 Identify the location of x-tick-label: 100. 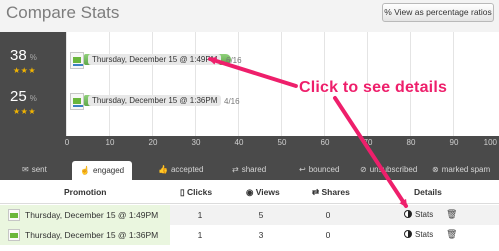
(490, 142).